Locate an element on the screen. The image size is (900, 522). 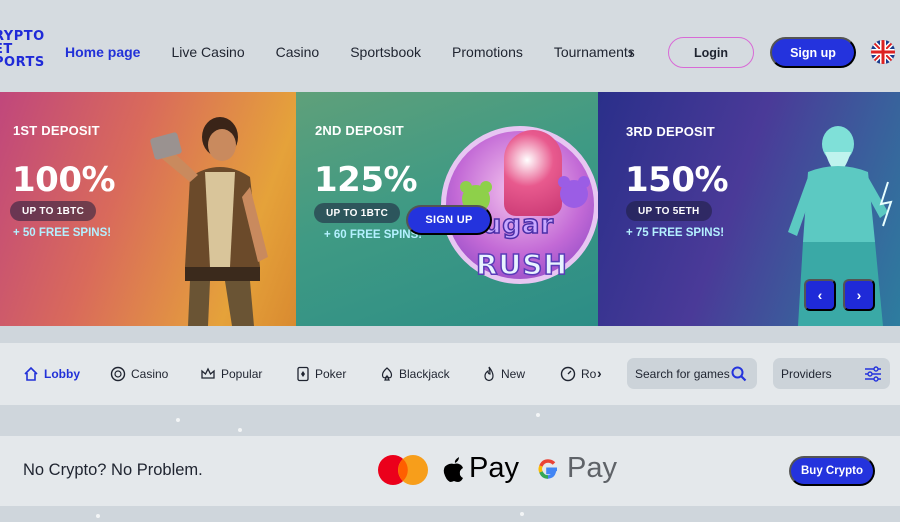
search-input is located at coordinates (683, 373).